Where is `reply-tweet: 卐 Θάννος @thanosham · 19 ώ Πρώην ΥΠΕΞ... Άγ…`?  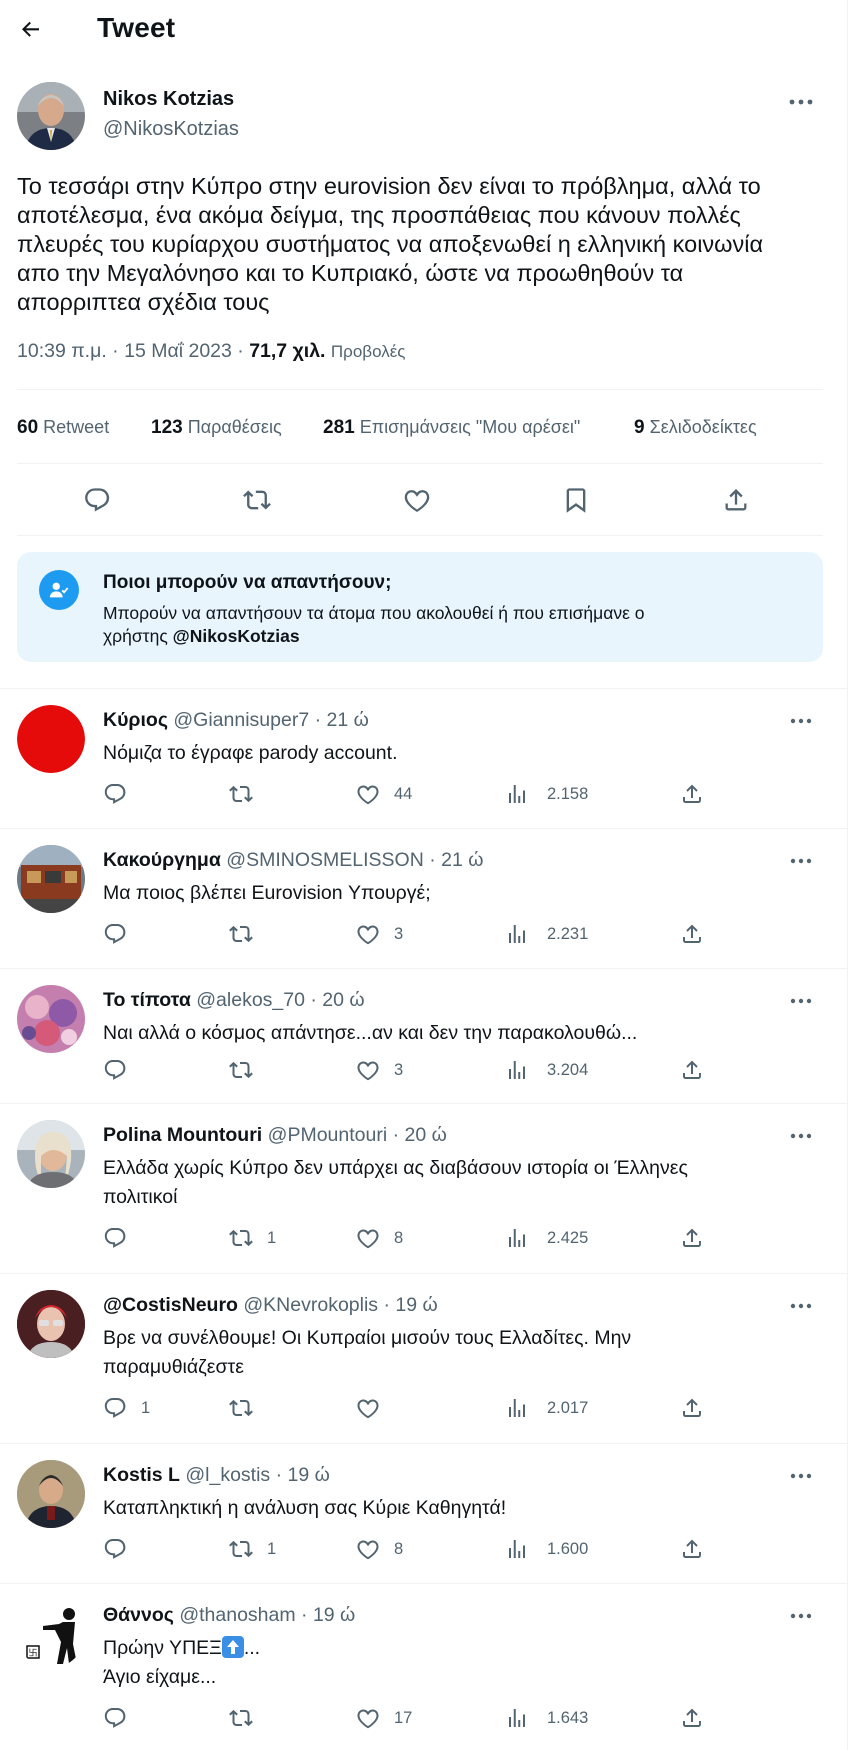 reply-tweet: 卐 Θάννος @thanosham · 19 ώ Πρώην ΥΠΕΞ... Άγ… is located at coordinates (423, 1666).